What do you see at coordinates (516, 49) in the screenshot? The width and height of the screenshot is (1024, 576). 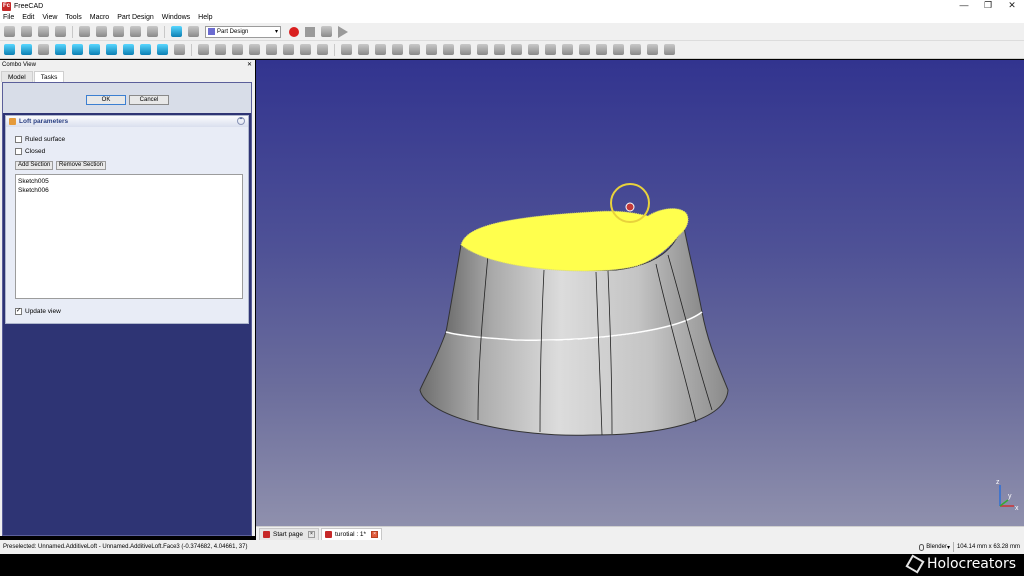 I see `subtractive-primitive-icon` at bounding box center [516, 49].